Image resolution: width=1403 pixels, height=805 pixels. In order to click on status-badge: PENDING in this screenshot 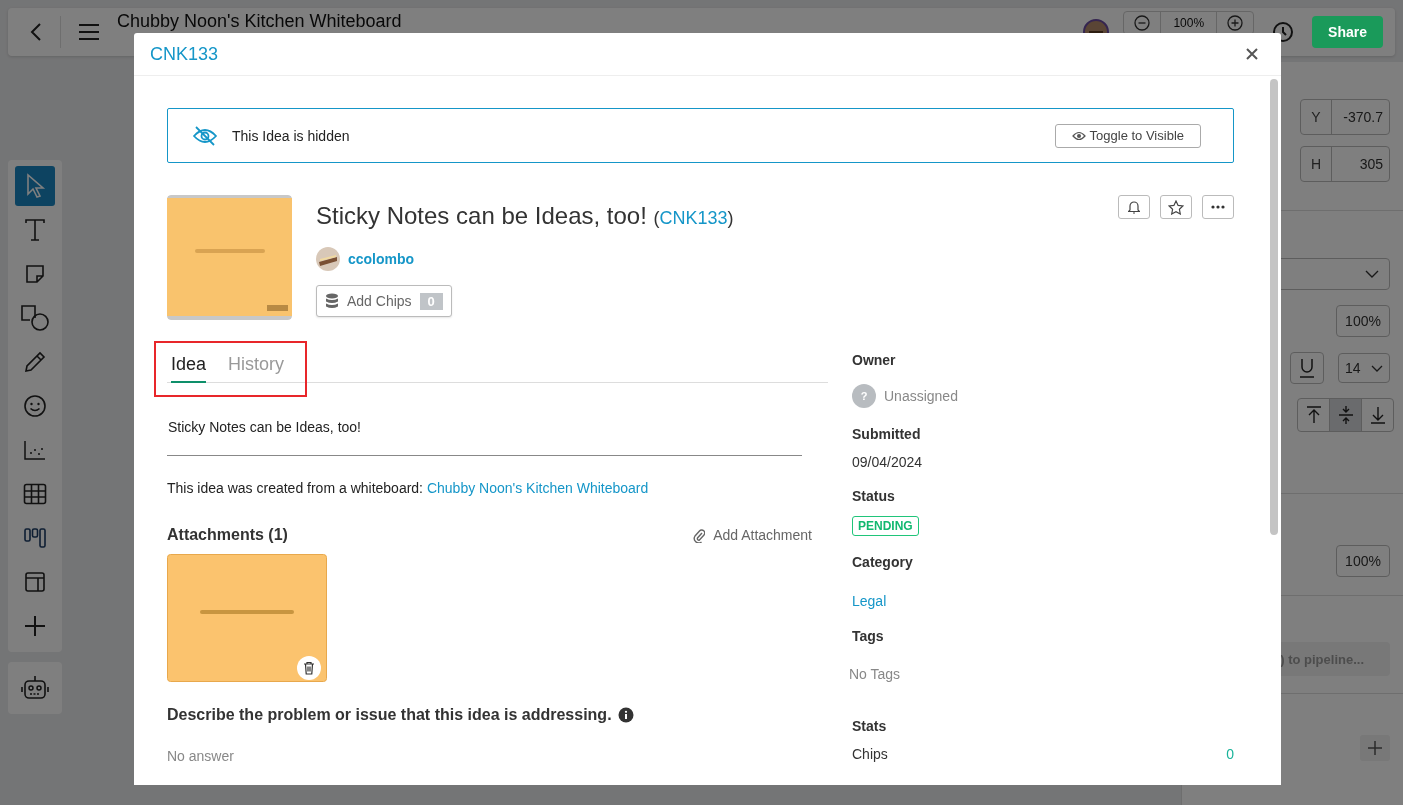, I will do `click(885, 526)`.